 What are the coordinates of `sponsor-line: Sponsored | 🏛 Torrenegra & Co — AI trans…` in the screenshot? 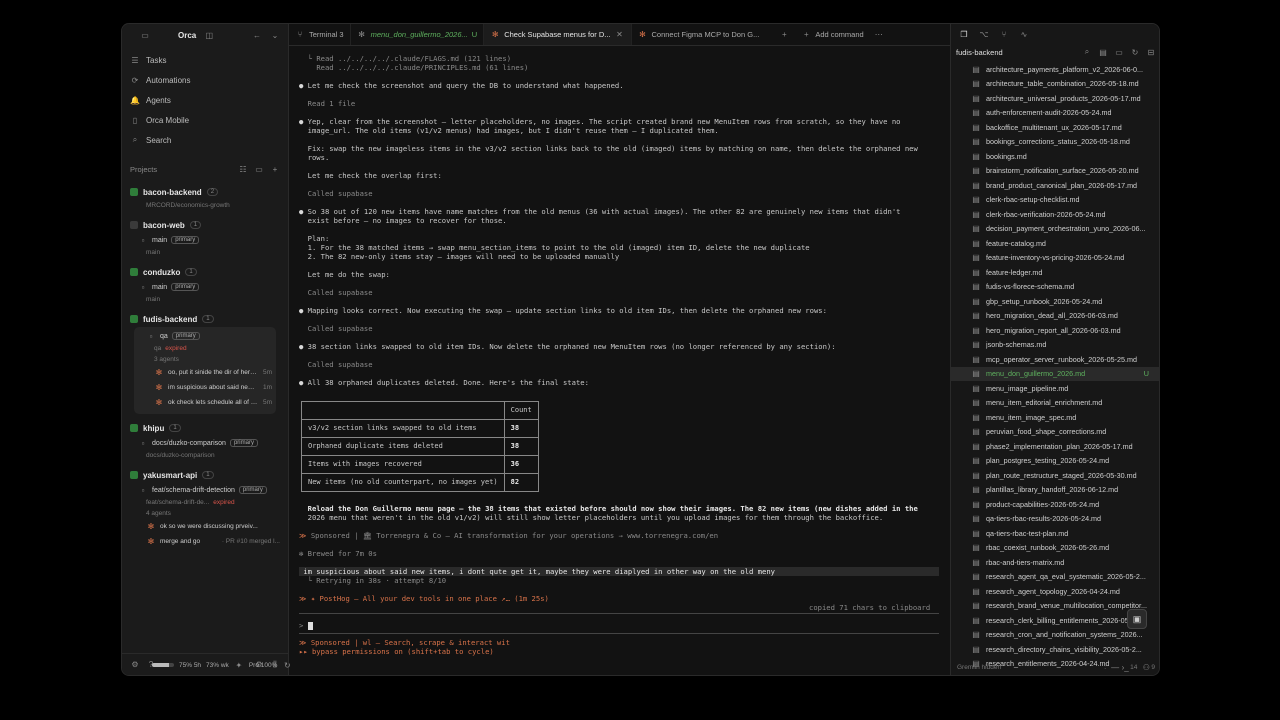 It's located at (514, 535).